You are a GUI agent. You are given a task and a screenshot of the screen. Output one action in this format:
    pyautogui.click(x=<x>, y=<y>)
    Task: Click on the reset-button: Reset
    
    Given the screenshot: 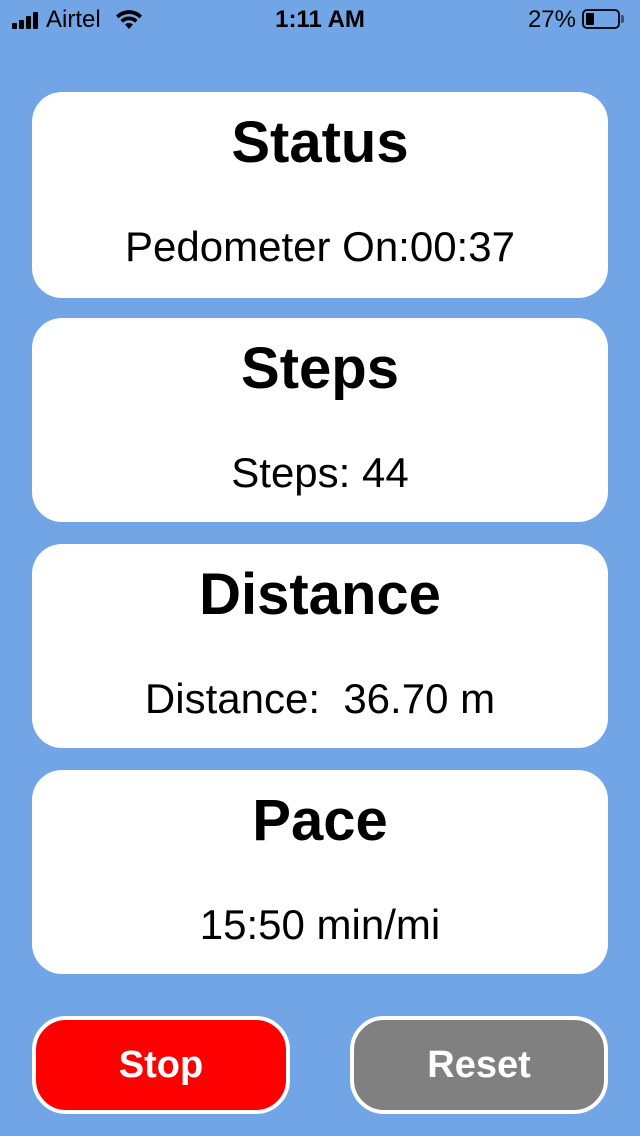 What is the action you would take?
    pyautogui.click(x=479, y=1065)
    